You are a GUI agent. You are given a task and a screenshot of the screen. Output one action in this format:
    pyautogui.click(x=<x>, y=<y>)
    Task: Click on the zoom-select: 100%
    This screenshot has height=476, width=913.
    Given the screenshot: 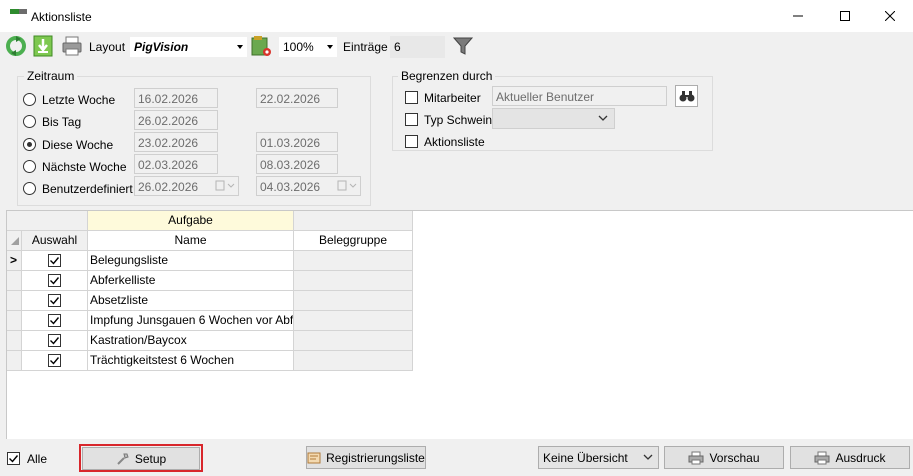 What is the action you would take?
    pyautogui.click(x=308, y=47)
    